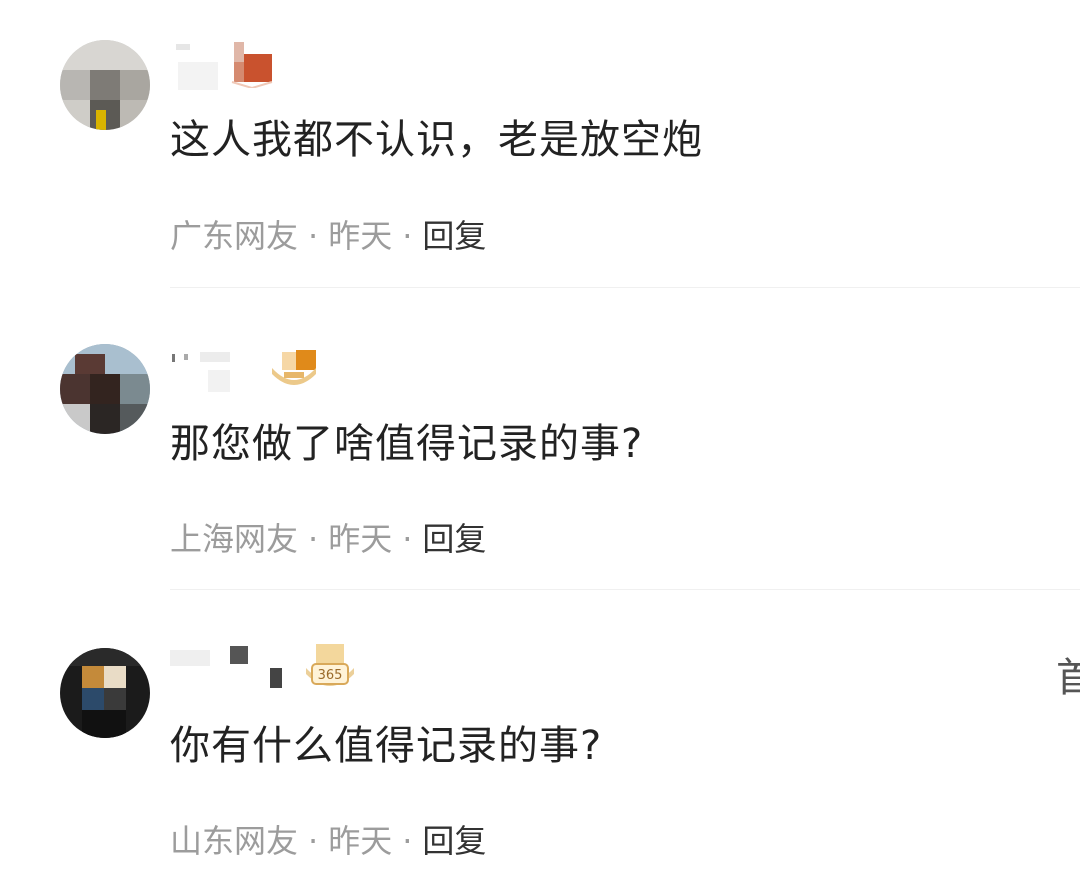 The height and width of the screenshot is (876, 1080). I want to click on comment-location: 山东网友, so click(234, 841).